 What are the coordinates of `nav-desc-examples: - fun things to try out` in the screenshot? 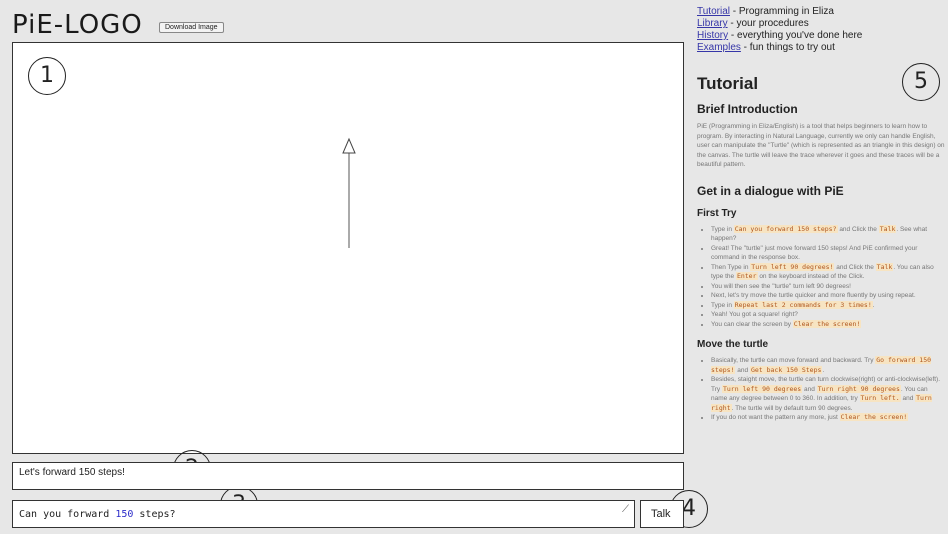 It's located at (787, 47).